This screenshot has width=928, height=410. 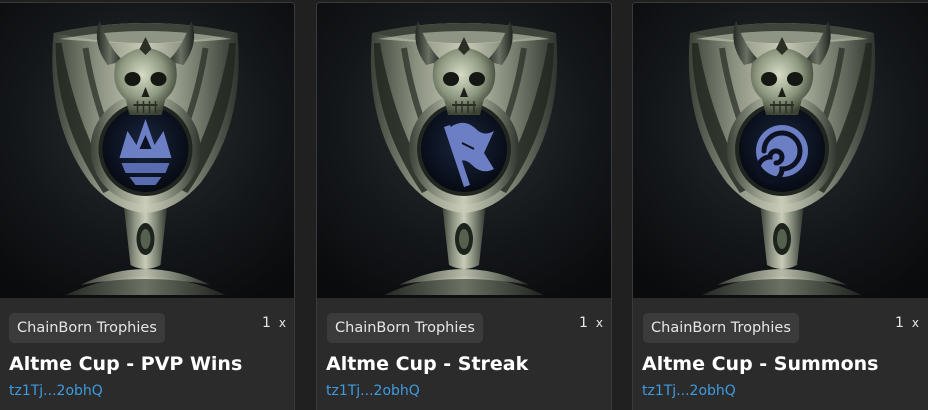 What do you see at coordinates (125, 364) in the screenshot?
I see `trophy-title: Altme Cup - PVP Wins` at bounding box center [125, 364].